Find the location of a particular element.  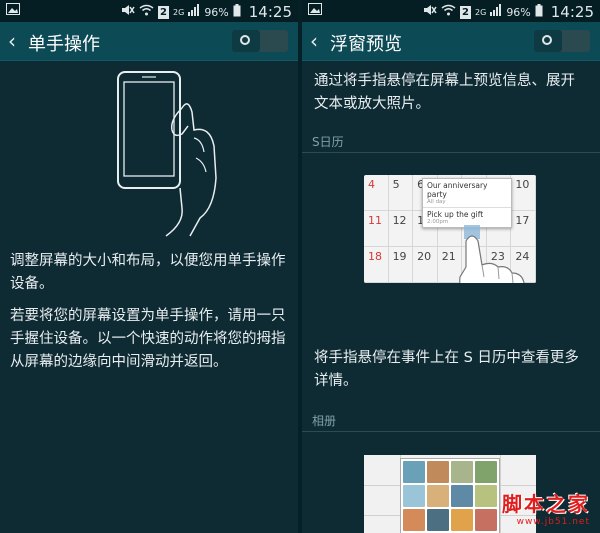

calendar-day: 12 is located at coordinates (401, 229).